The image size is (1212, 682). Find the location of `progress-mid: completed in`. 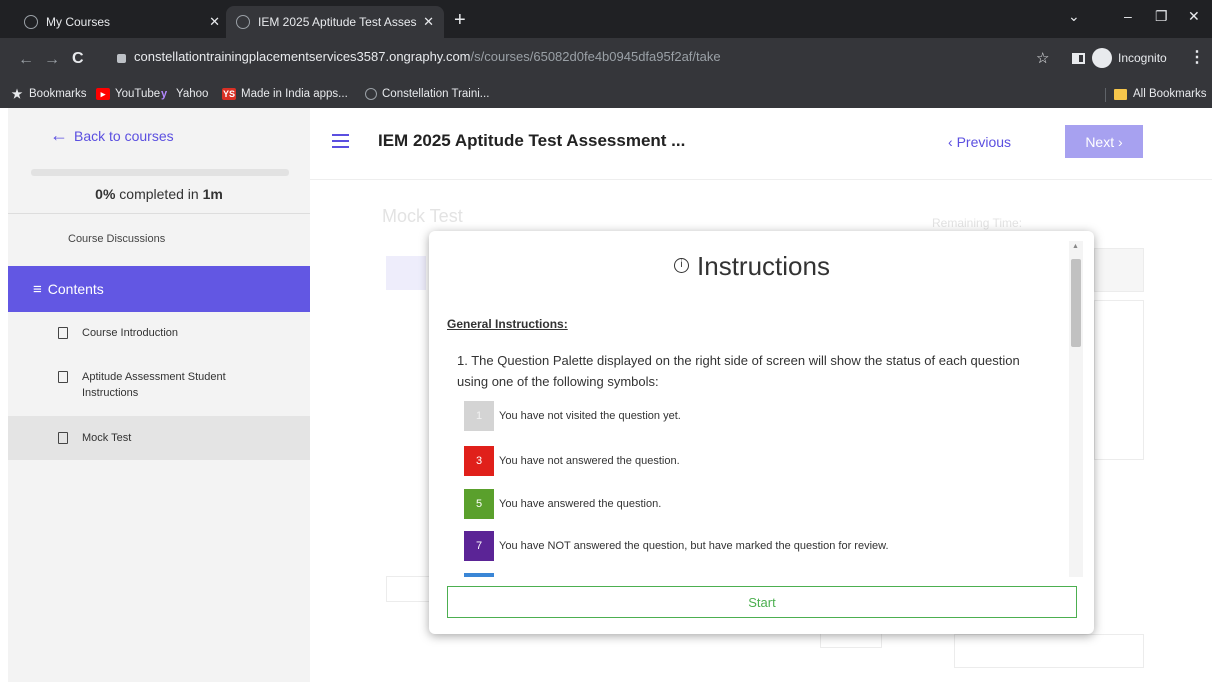

progress-mid: completed in is located at coordinates (159, 194).